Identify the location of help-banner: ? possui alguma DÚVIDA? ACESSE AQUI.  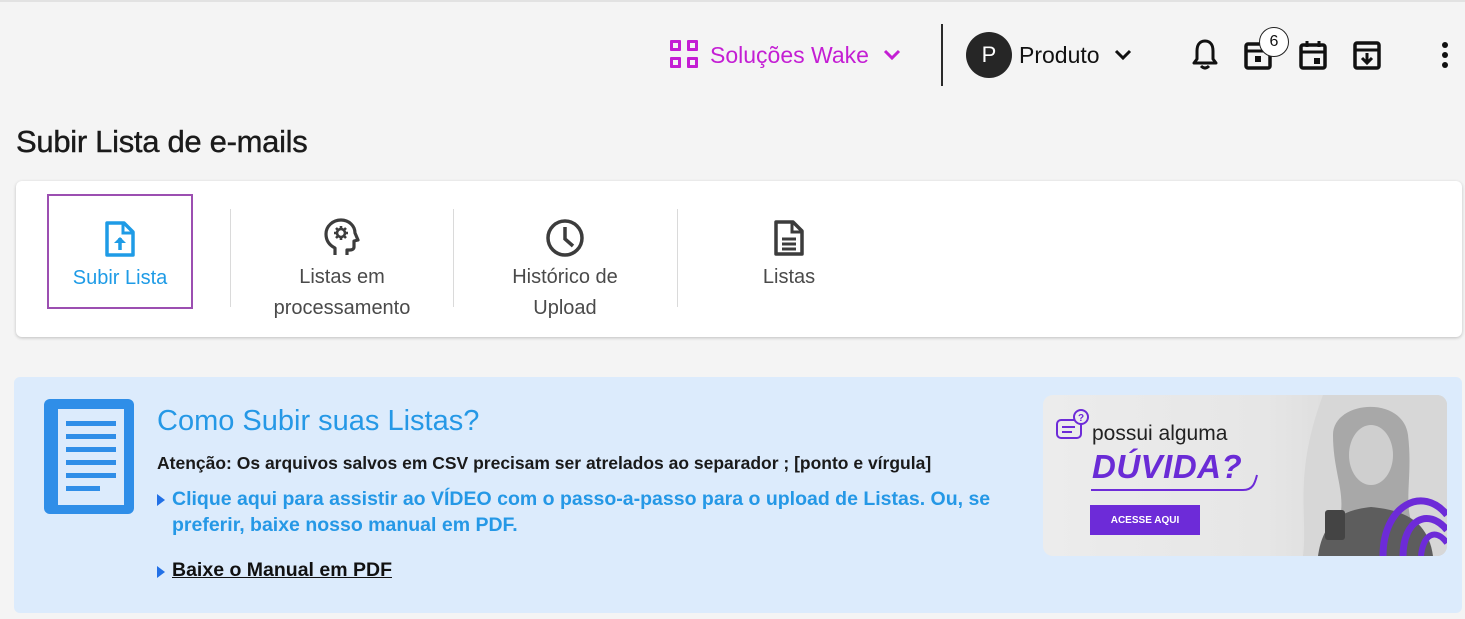
(1245, 475).